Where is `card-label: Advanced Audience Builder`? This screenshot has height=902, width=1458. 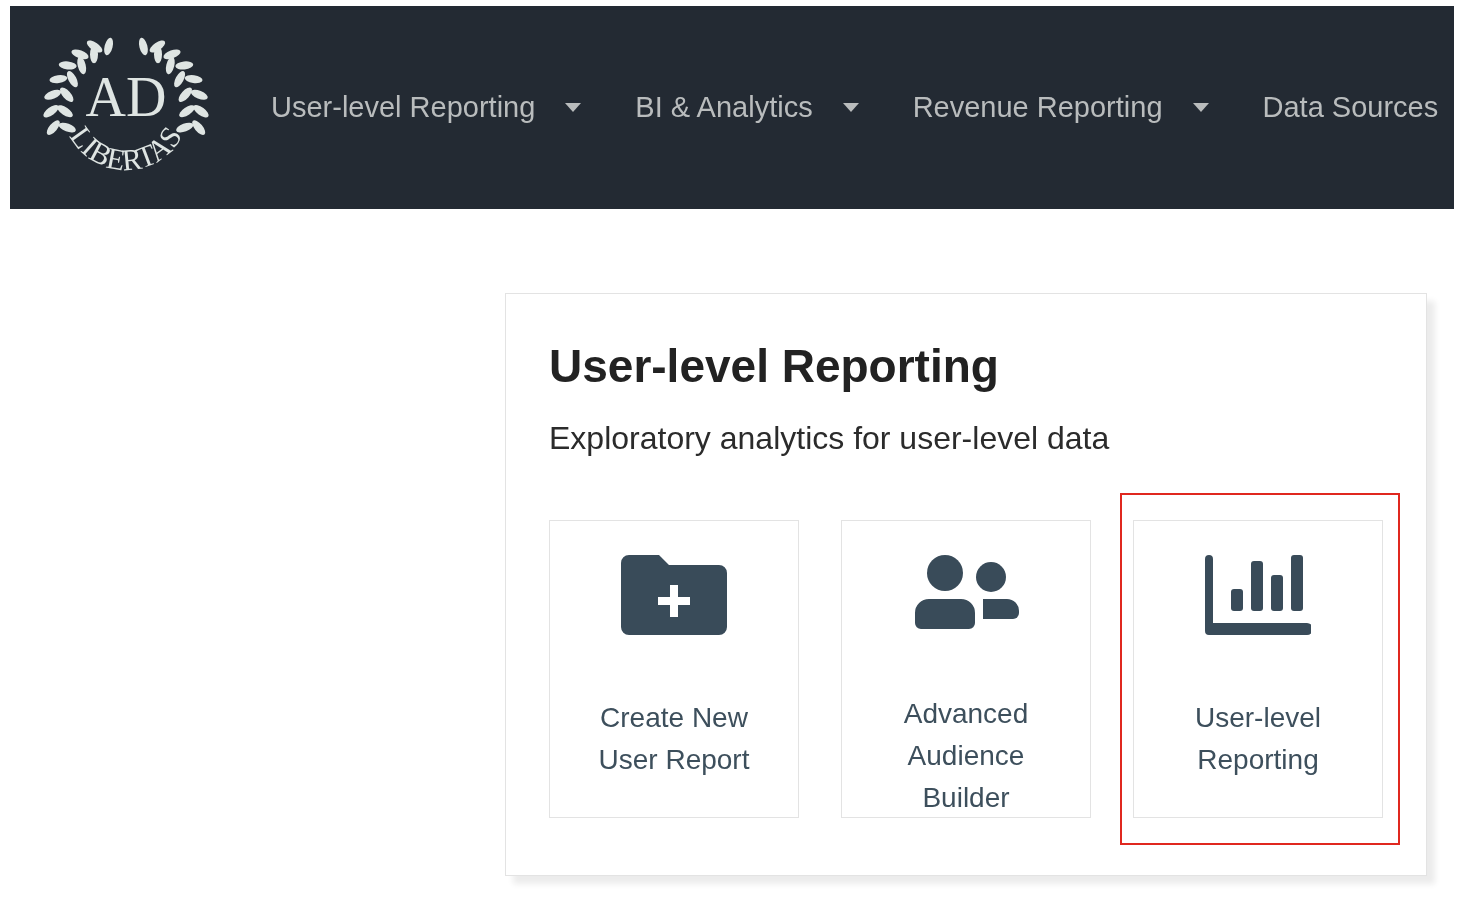 card-label: Advanced Audience Builder is located at coordinates (966, 755).